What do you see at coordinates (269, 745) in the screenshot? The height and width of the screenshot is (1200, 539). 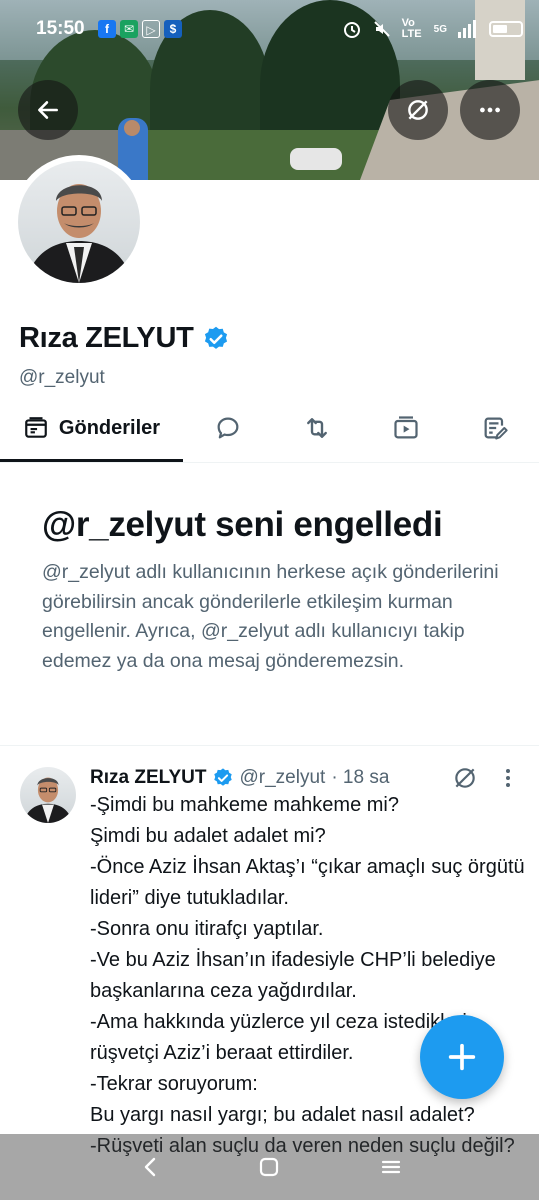 I see `divider` at bounding box center [269, 745].